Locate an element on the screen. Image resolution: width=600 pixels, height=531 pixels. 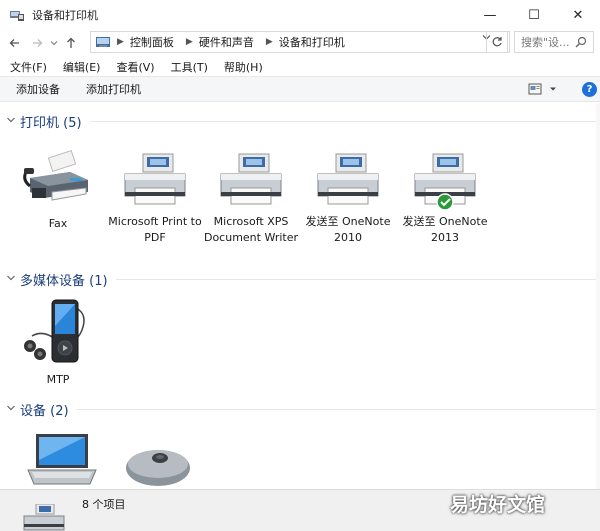
group-header-media: 多媒体设备 (1) is located at coordinates (301, 279).